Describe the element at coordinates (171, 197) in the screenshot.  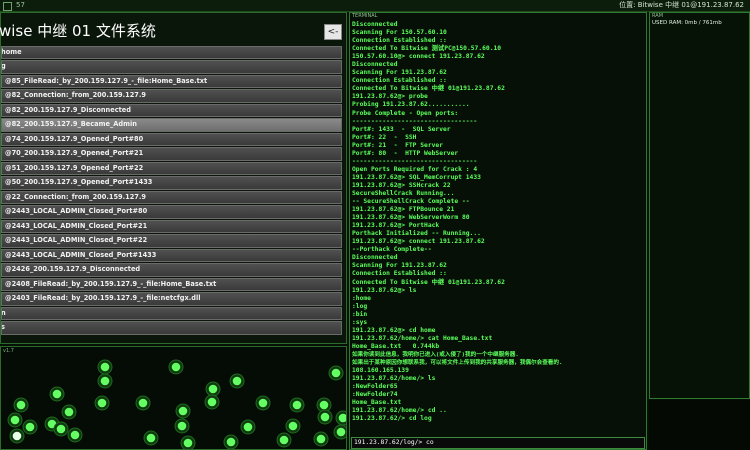
I see `file-row: @22_Connection:_from_200.159.127.9` at that location.